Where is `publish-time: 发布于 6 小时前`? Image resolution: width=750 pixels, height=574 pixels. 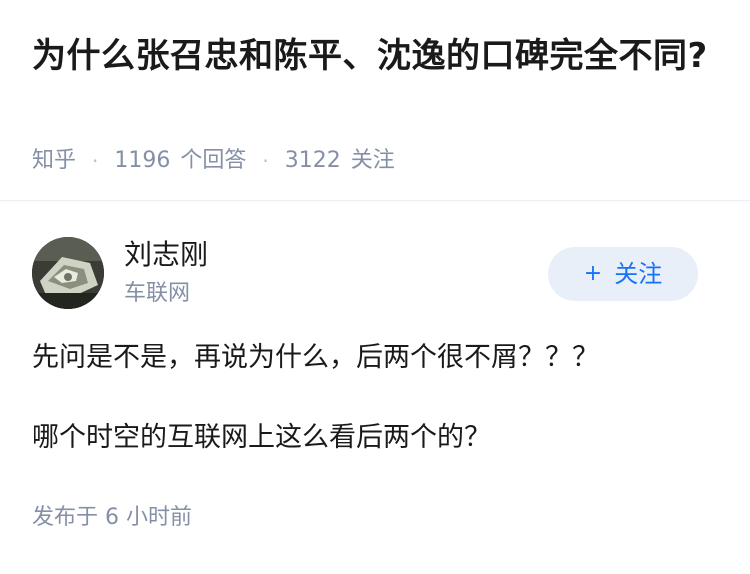 publish-time: 发布于 6 小时前 is located at coordinates (112, 517).